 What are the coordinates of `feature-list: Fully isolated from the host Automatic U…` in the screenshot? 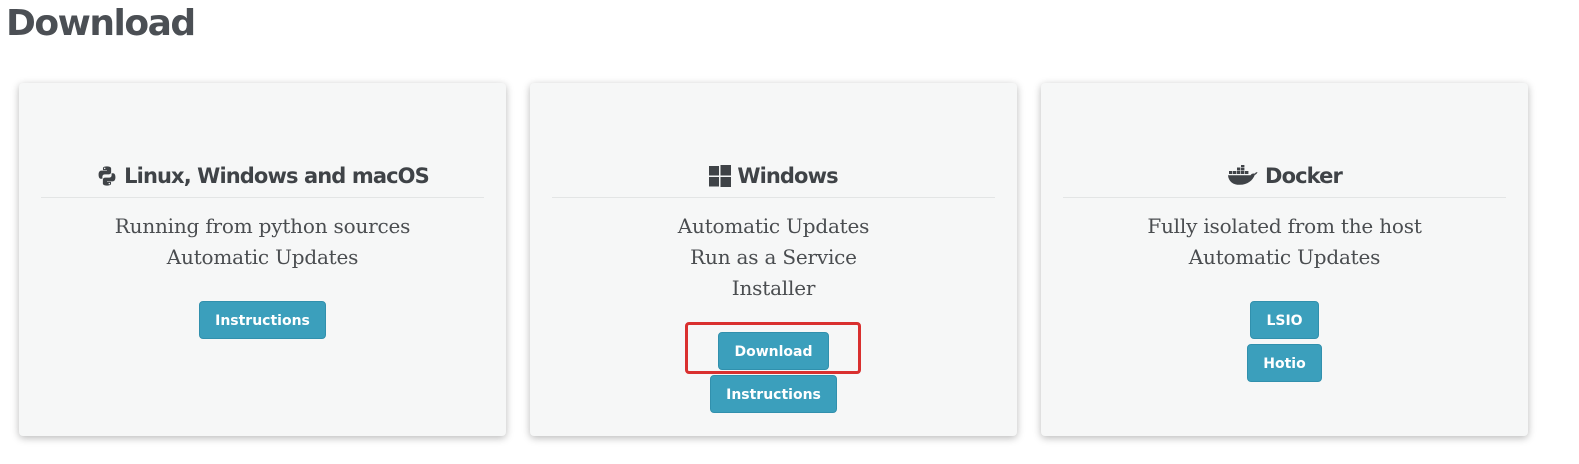 It's located at (1284, 242).